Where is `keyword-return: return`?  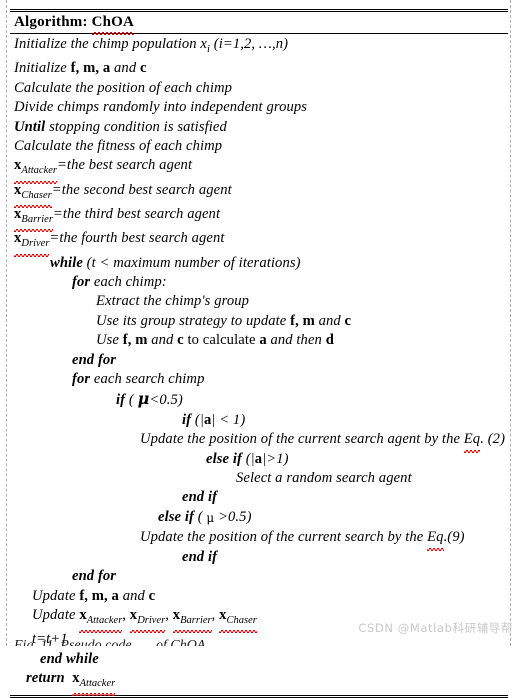
keyword-return: return is located at coordinates (45, 678).